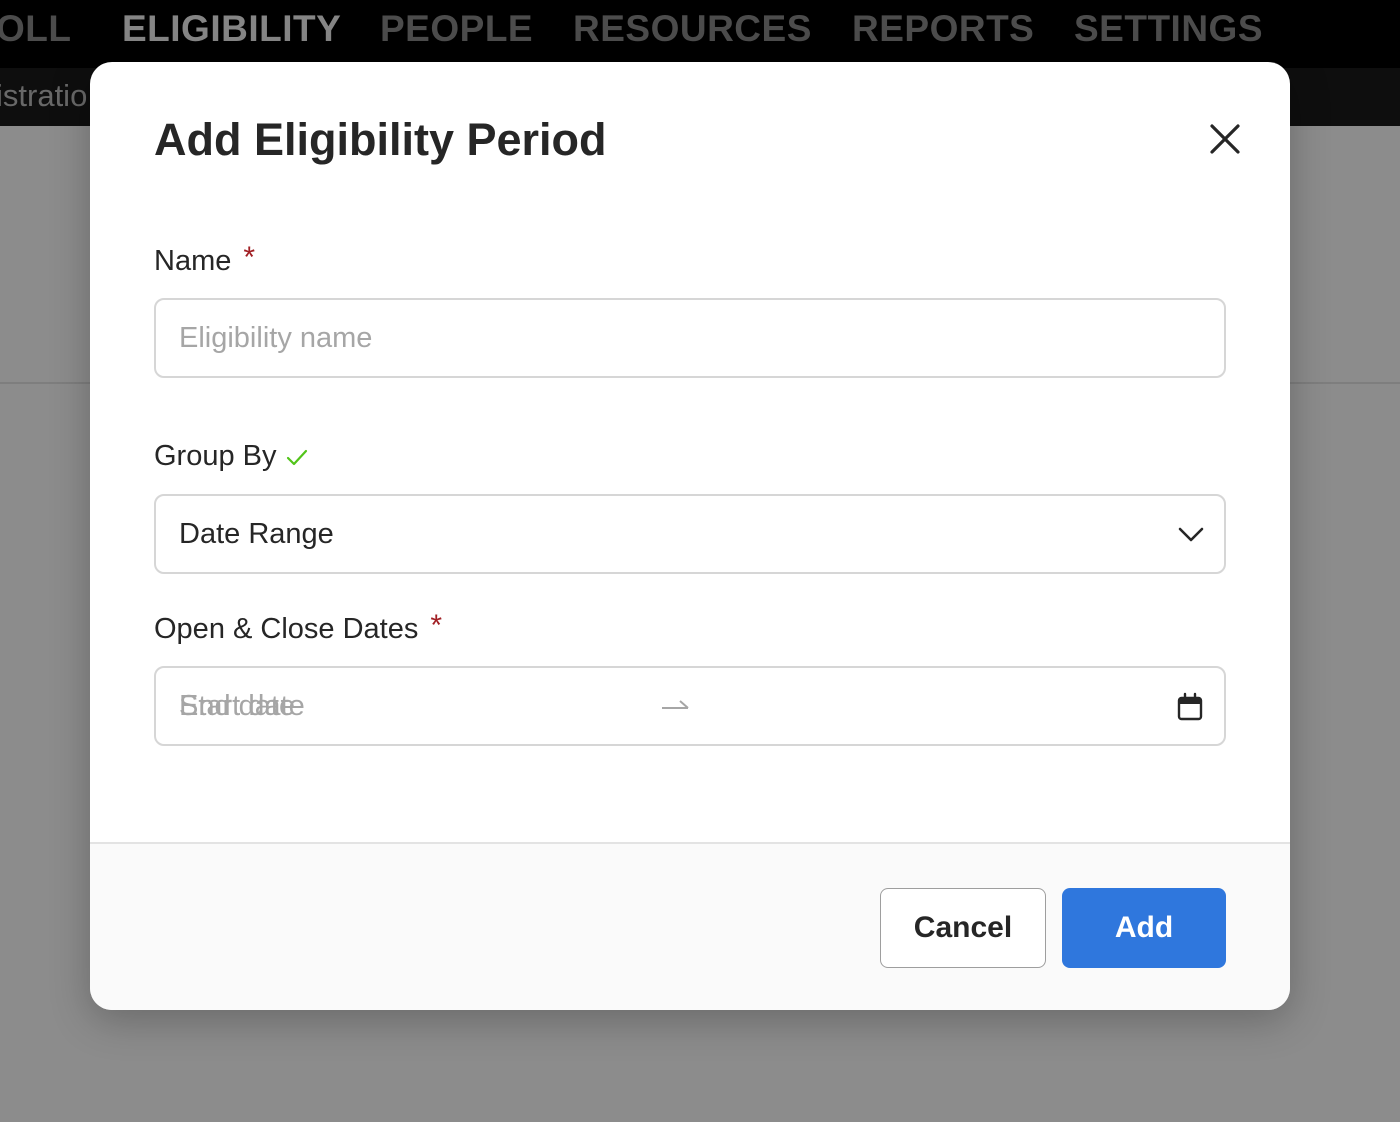 Image resolution: width=1400 pixels, height=1122 pixels. What do you see at coordinates (1190, 707) in the screenshot?
I see `calendar-icon` at bounding box center [1190, 707].